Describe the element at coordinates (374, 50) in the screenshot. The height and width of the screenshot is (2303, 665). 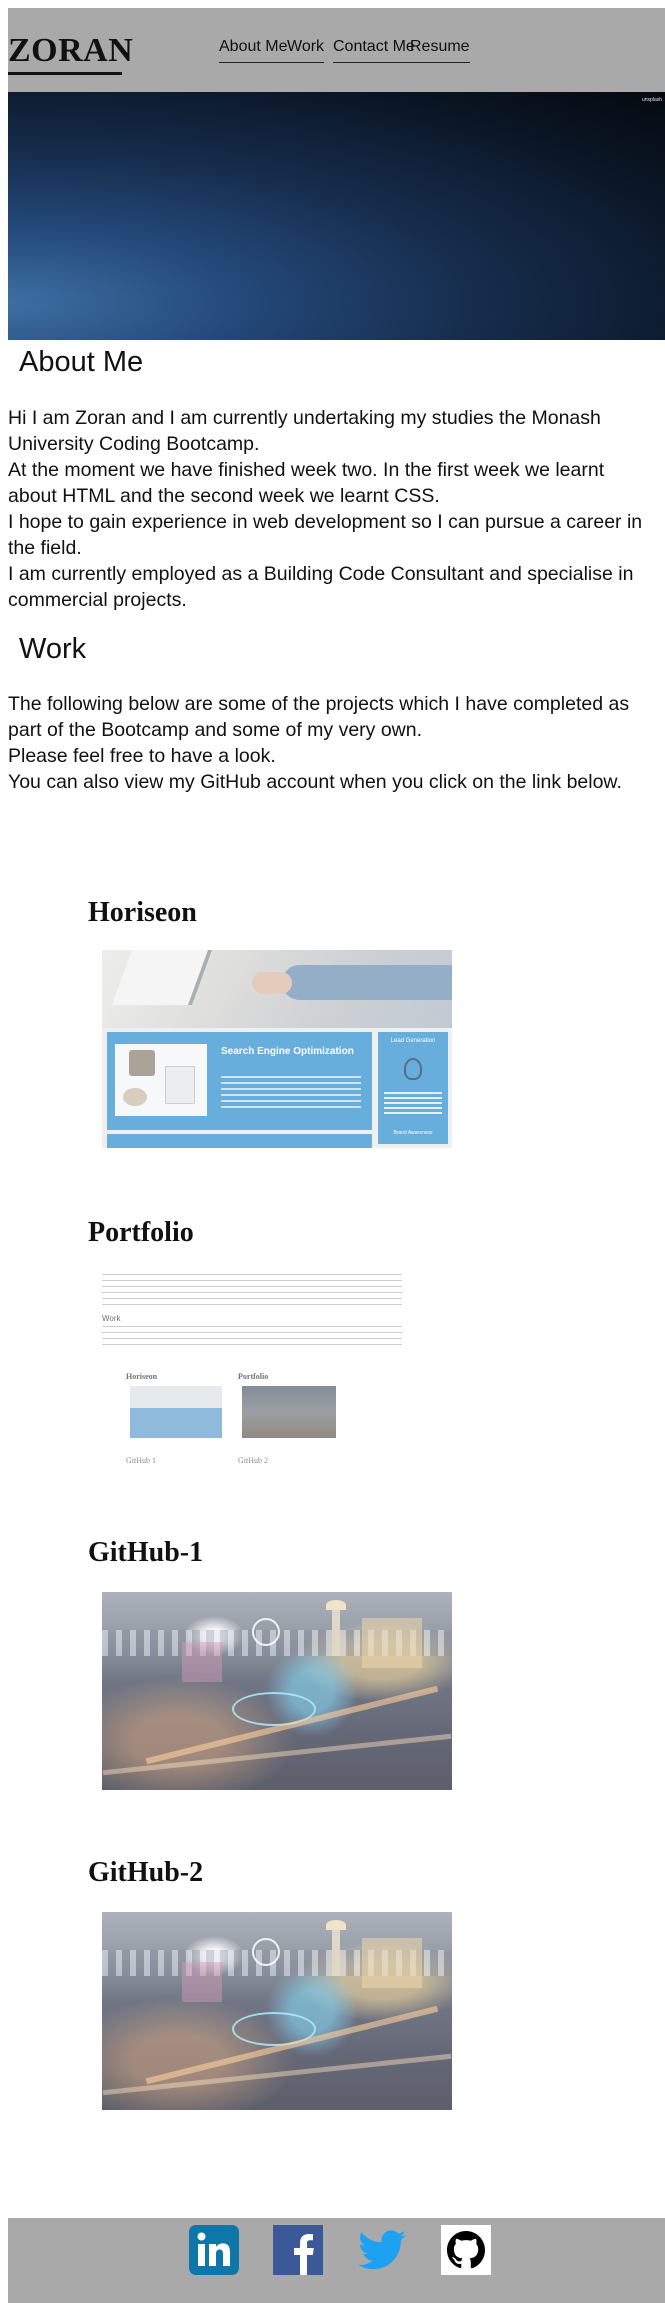
I see `nav-contact-me: Contact Me` at that location.